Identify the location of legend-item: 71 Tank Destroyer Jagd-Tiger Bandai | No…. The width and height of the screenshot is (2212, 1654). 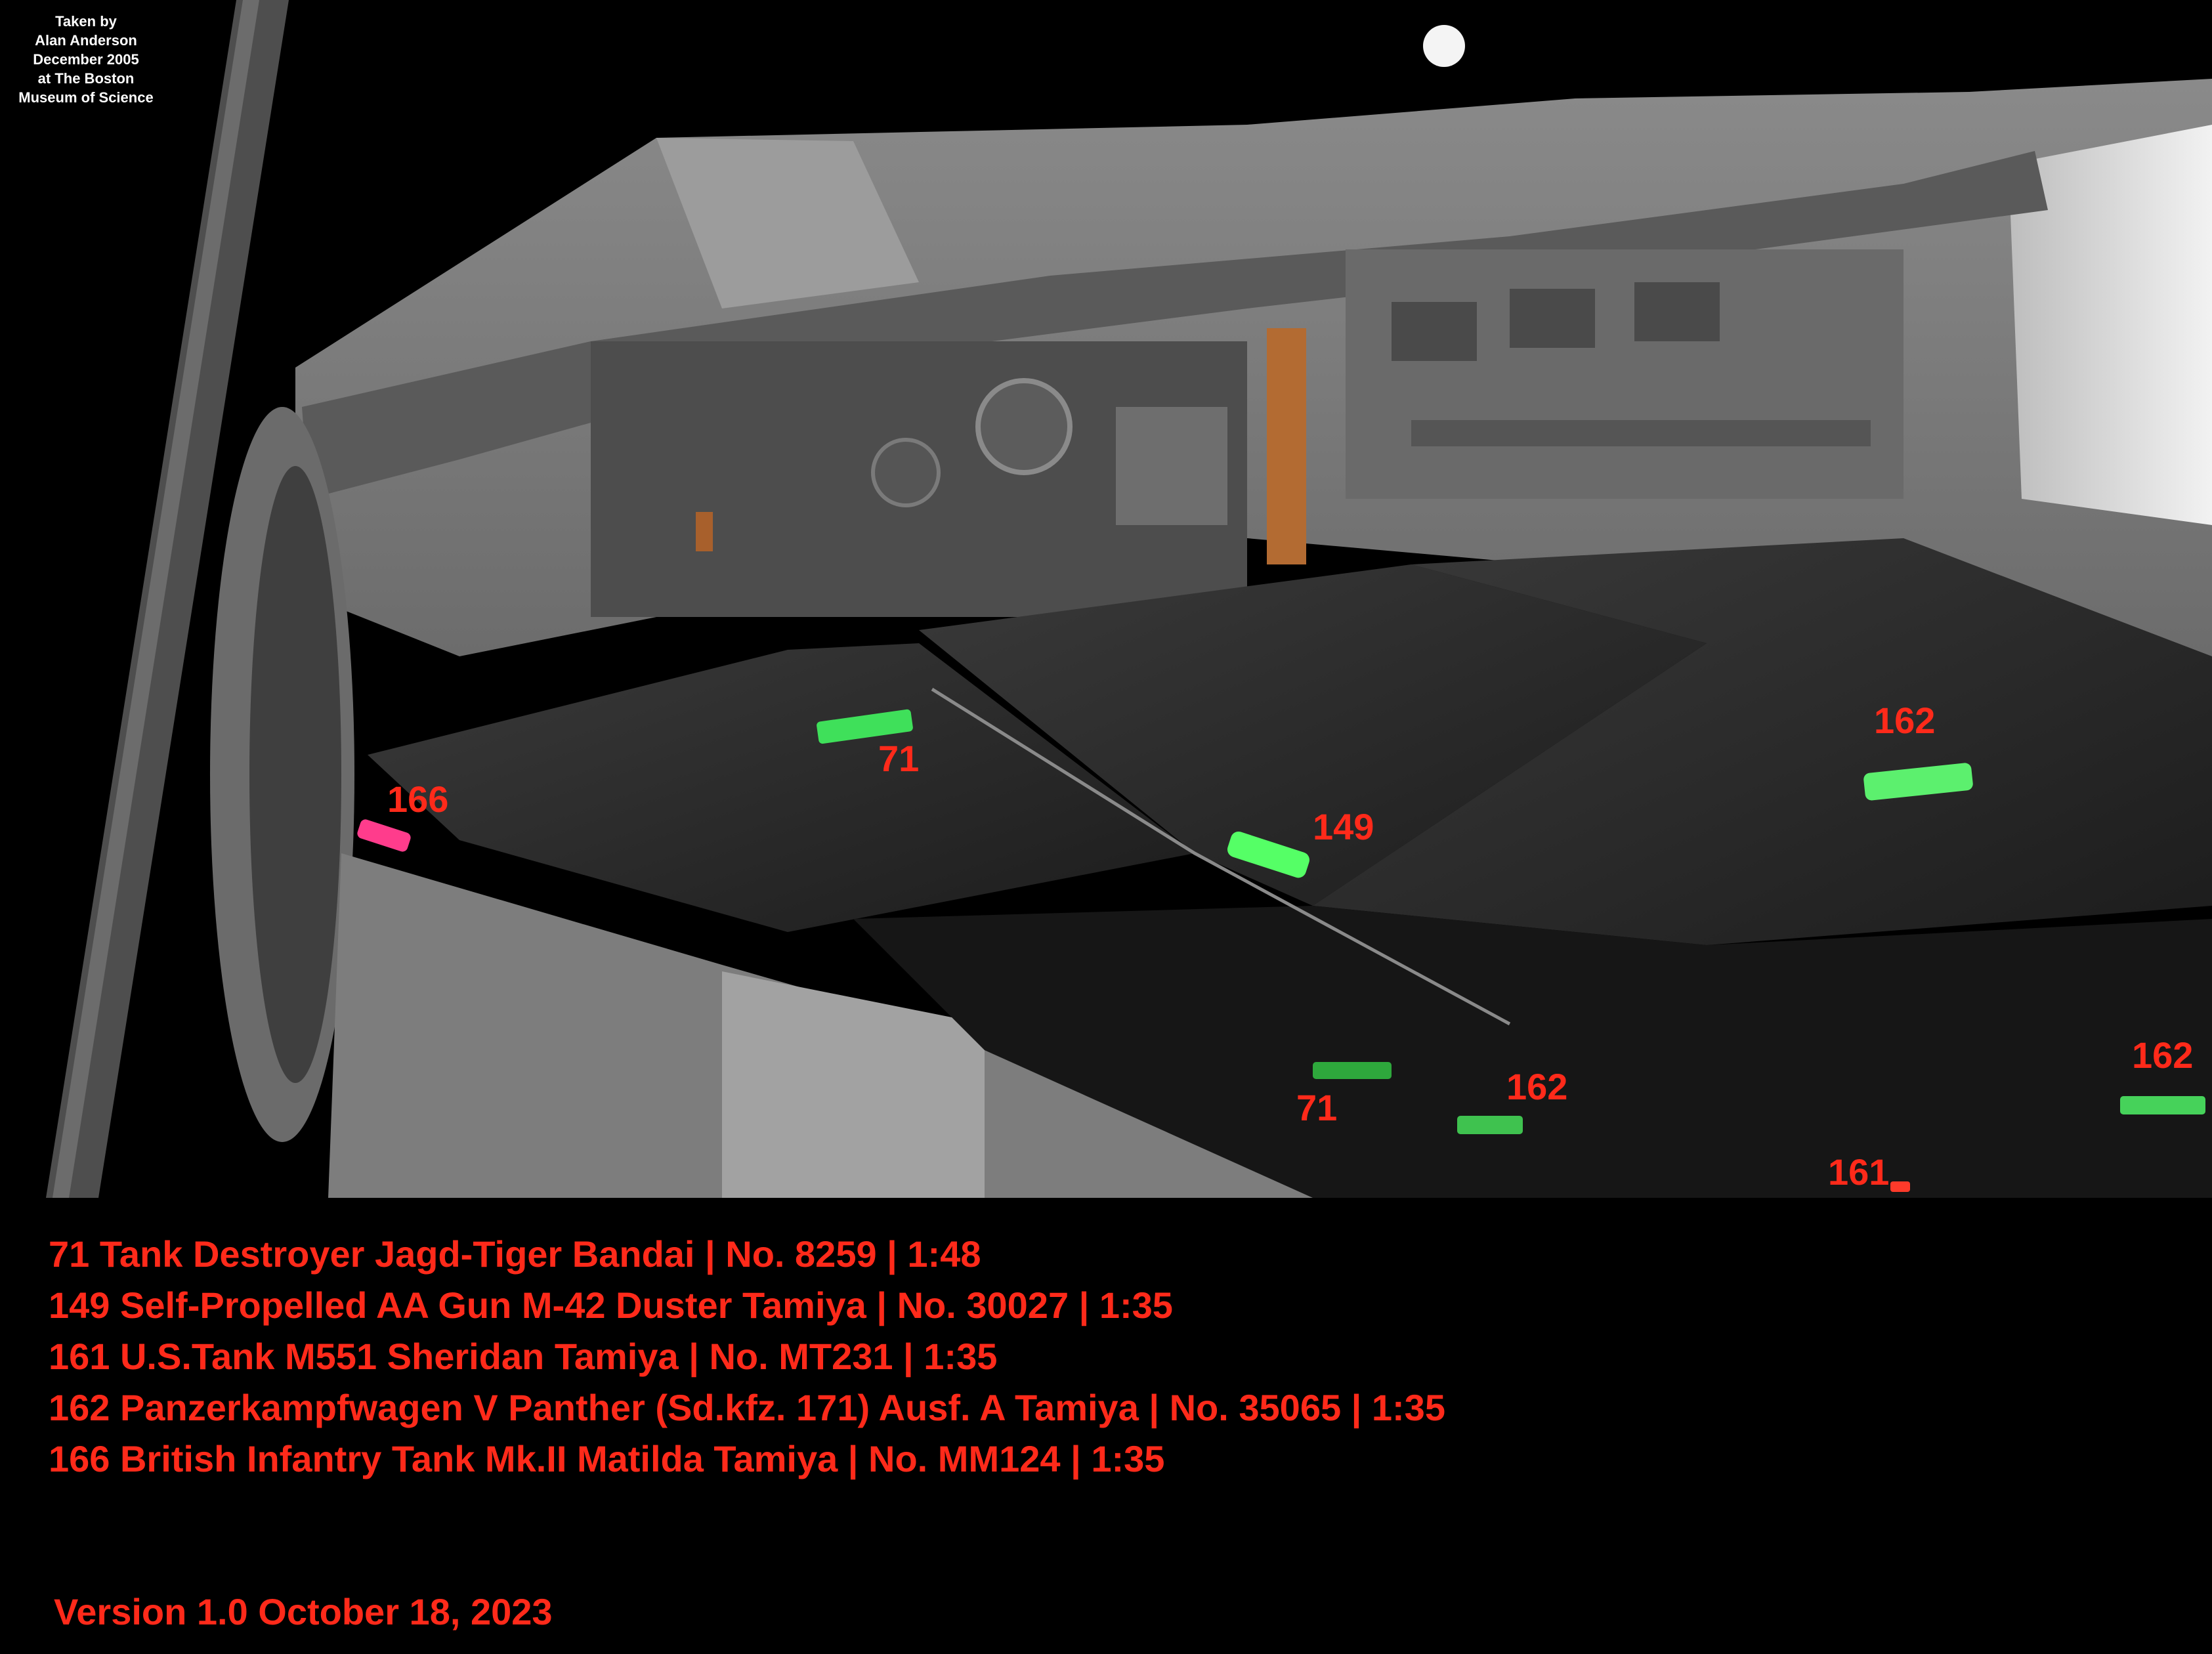
(515, 1254).